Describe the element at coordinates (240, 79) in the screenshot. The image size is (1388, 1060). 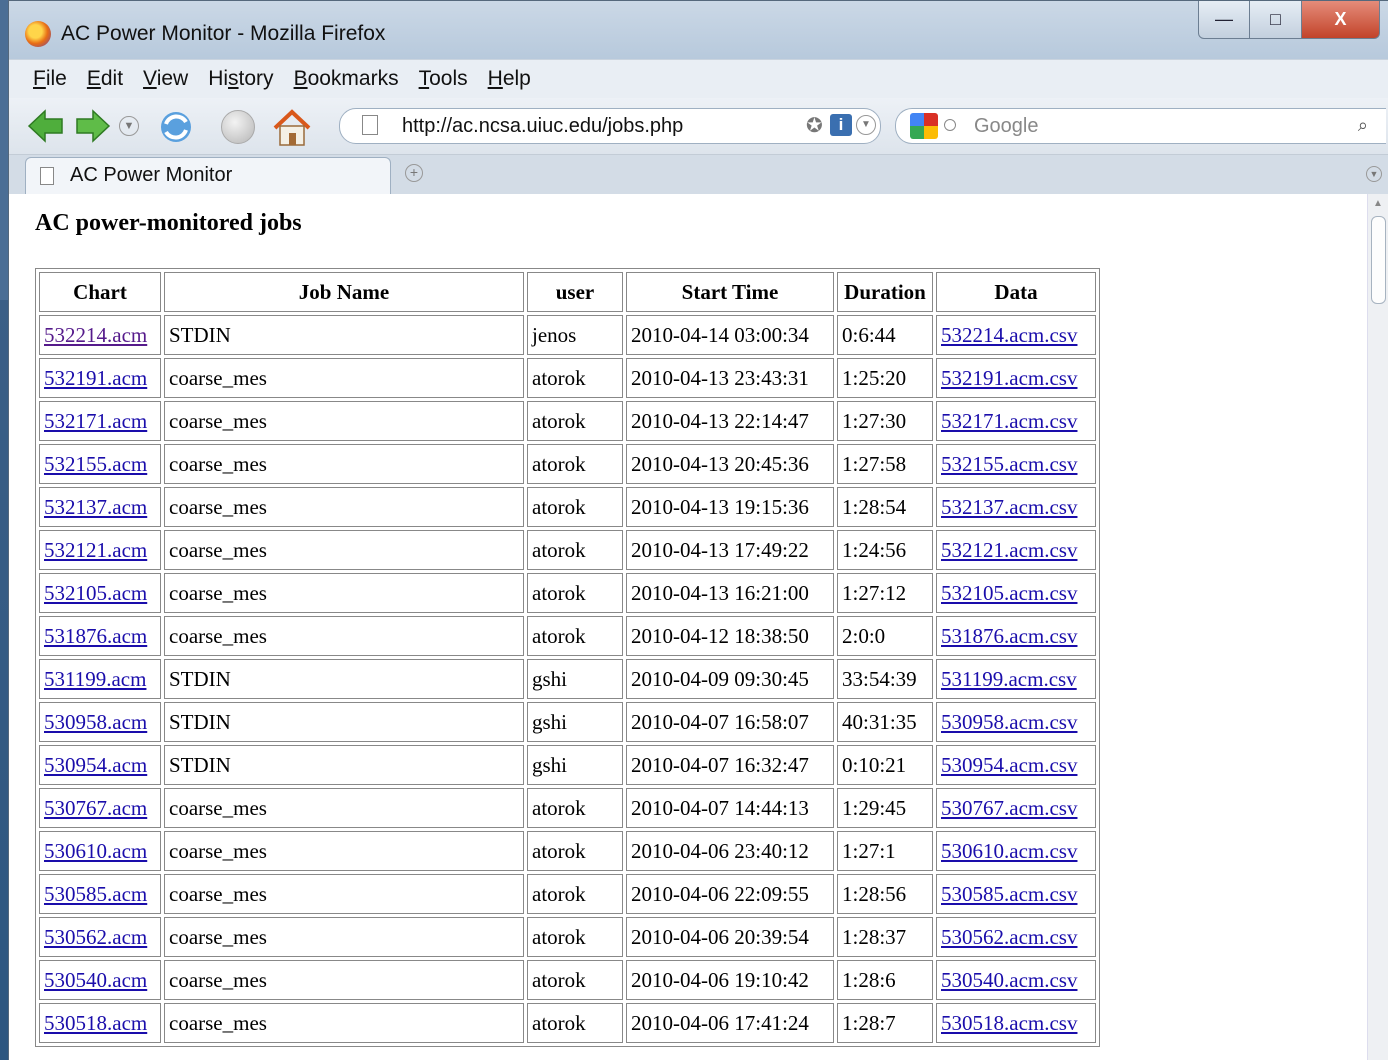
I see `menu-history: History` at that location.